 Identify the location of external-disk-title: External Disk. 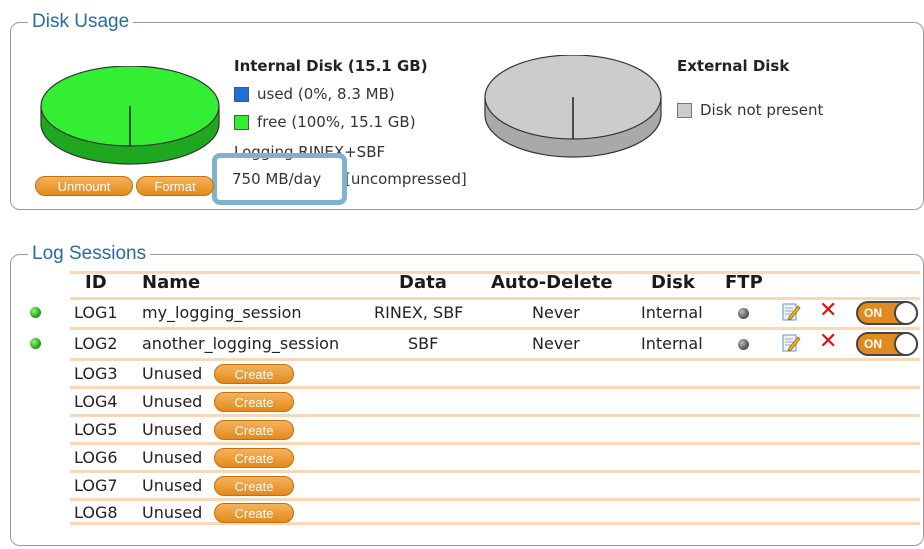
(733, 66).